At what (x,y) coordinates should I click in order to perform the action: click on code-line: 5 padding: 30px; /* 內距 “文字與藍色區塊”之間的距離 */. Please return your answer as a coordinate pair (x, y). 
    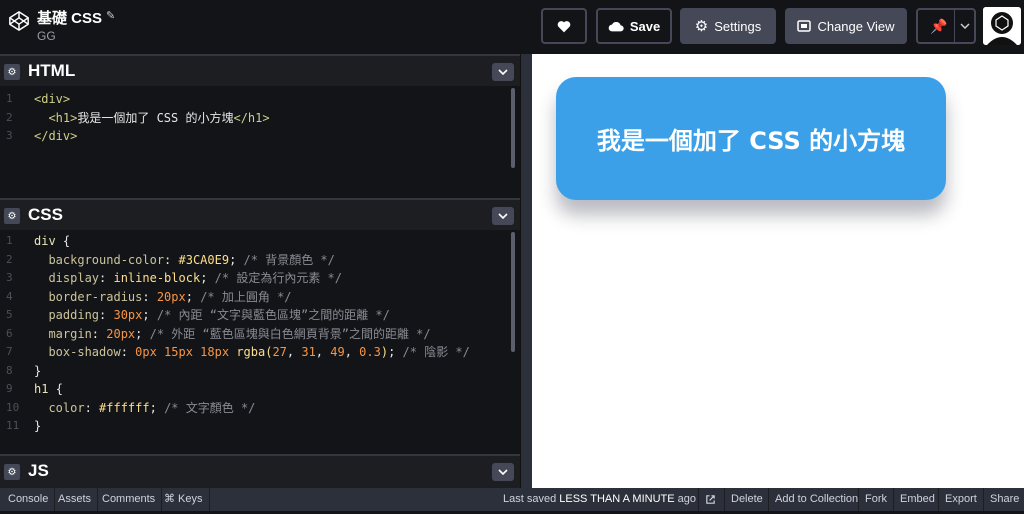
    Looking at the image, I should click on (260, 315).